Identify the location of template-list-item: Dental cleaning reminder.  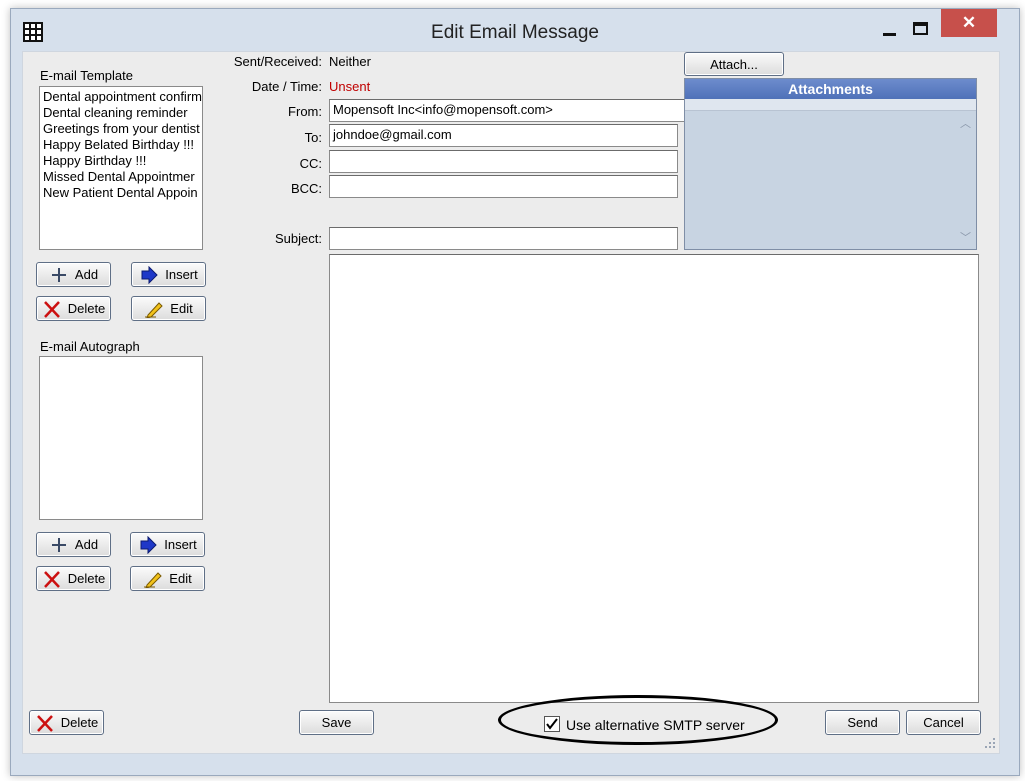
(121, 113).